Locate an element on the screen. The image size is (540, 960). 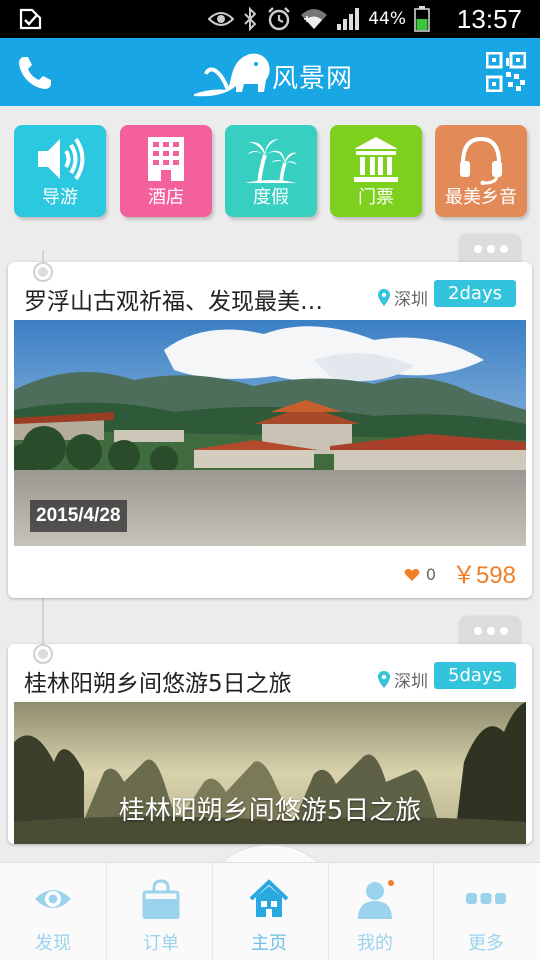
user-icon is located at coordinates (376, 899).